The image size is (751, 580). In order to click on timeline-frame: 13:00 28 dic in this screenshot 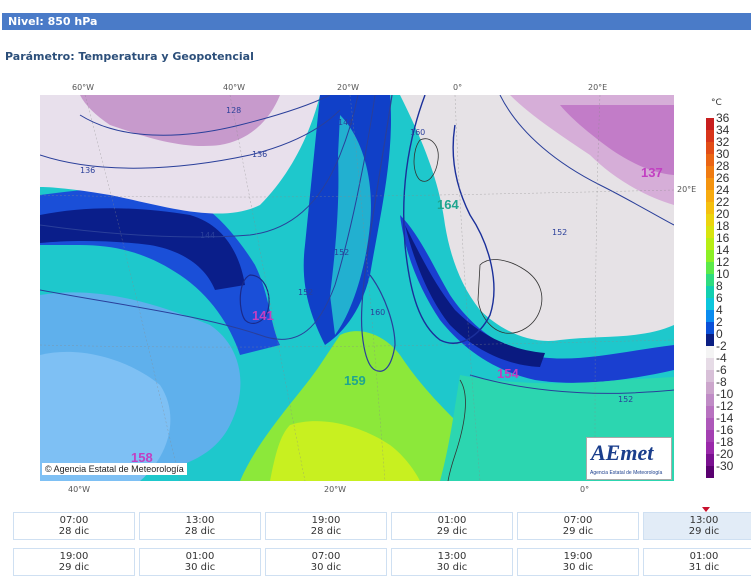, I will do `click(200, 526)`.